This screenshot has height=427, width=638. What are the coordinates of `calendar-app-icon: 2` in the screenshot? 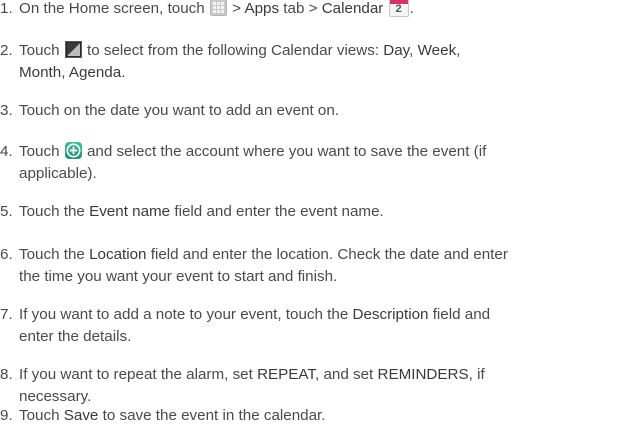 It's located at (398, 8).